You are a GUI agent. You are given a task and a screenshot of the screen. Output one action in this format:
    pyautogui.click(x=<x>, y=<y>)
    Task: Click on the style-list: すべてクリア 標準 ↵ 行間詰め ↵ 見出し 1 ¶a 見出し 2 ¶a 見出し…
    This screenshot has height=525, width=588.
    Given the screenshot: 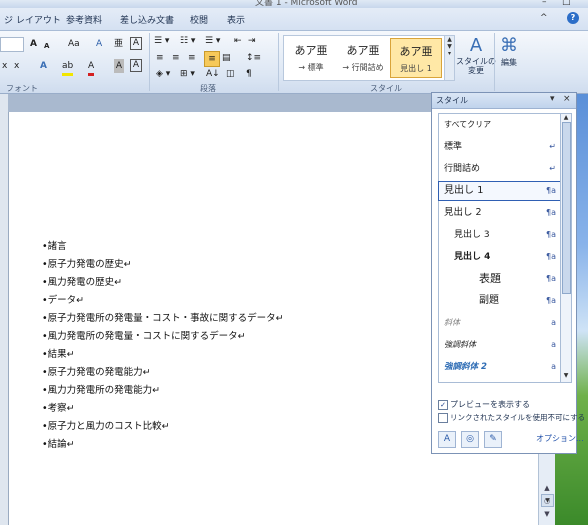 What is the action you would take?
    pyautogui.click(x=499, y=248)
    